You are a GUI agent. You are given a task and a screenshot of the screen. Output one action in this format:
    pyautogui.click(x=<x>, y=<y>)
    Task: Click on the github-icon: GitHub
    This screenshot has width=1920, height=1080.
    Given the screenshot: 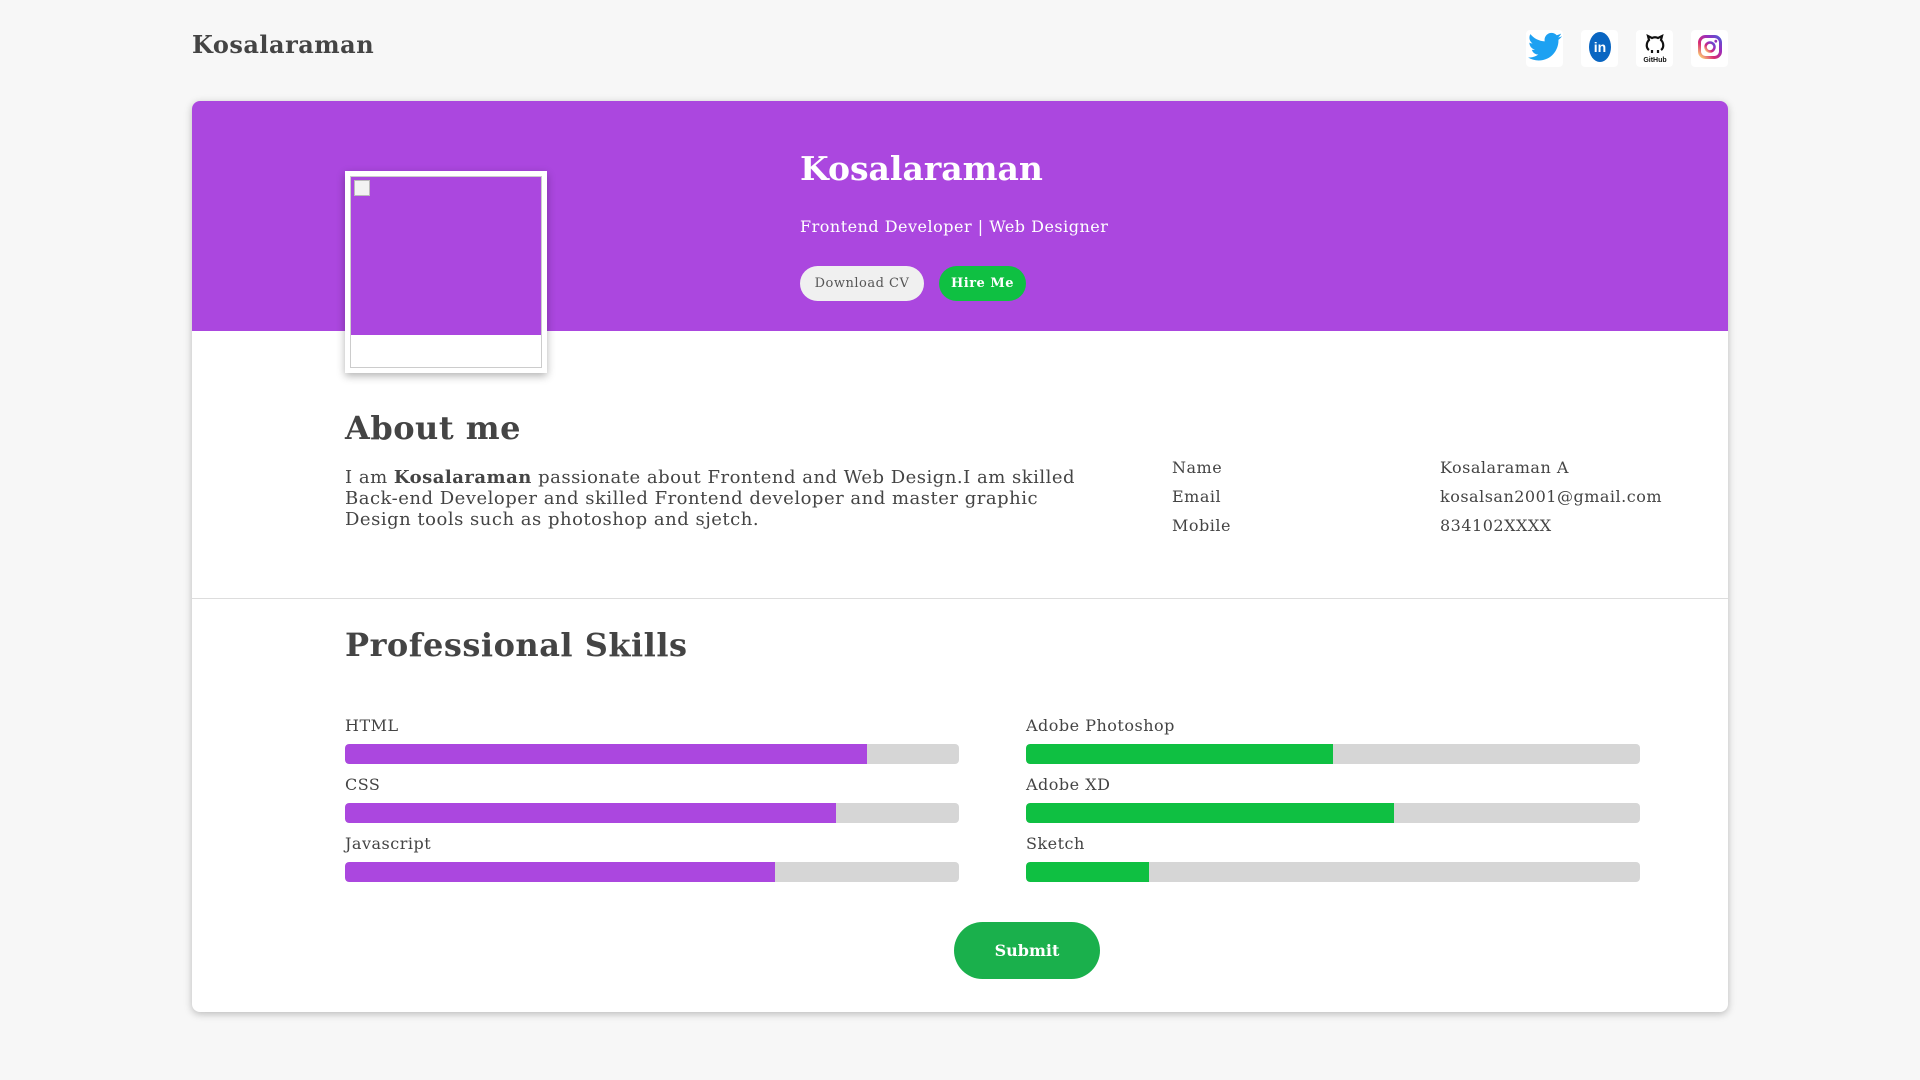 What is the action you would take?
    pyautogui.click(x=1655, y=49)
    